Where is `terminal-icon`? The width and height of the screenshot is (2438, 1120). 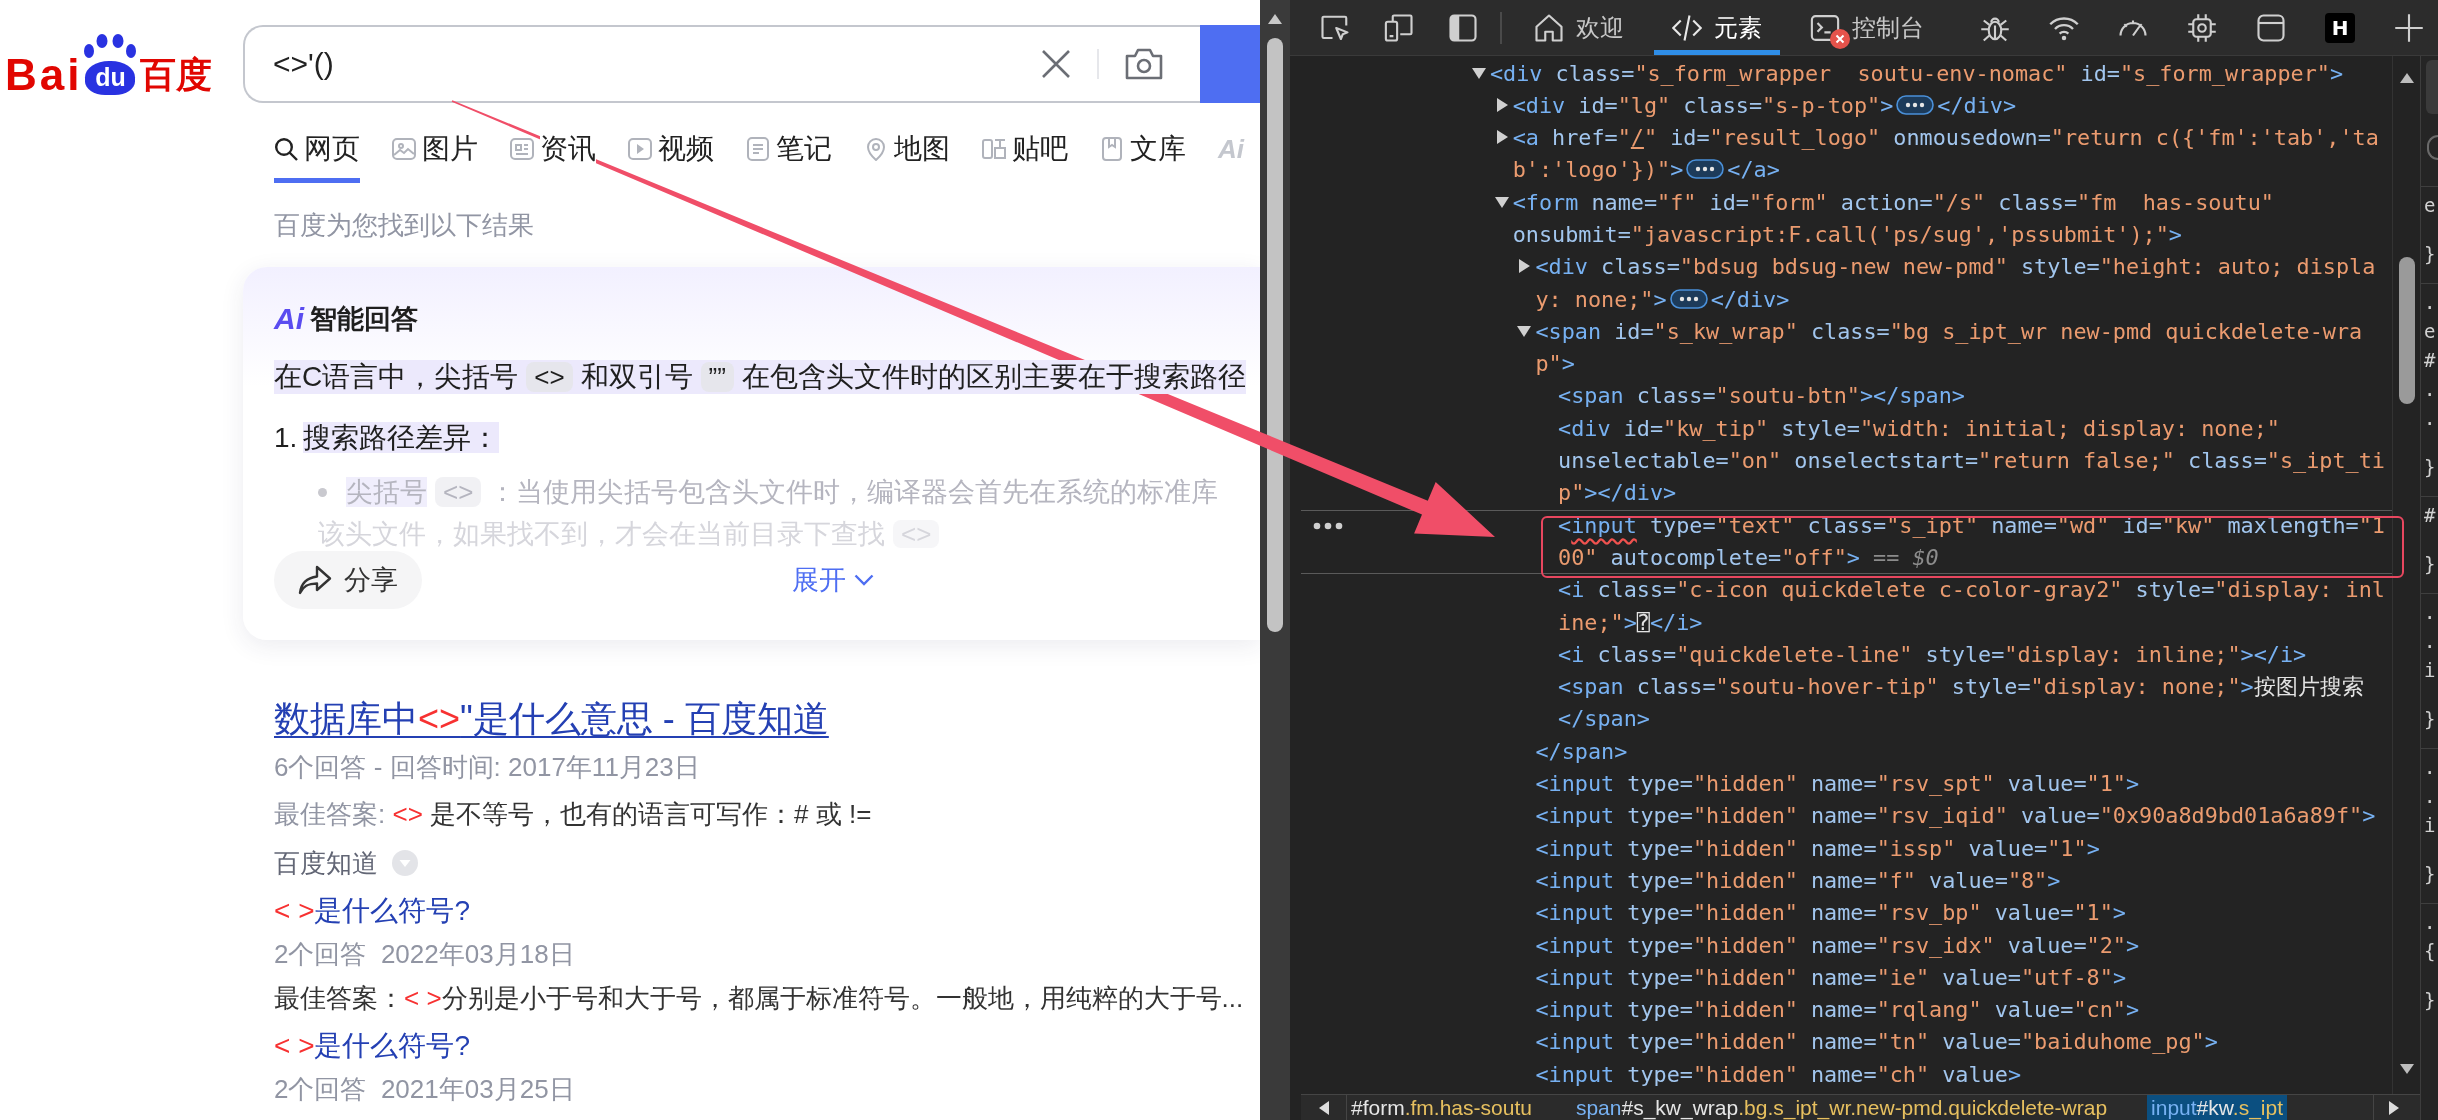
terminal-icon is located at coordinates (1825, 27).